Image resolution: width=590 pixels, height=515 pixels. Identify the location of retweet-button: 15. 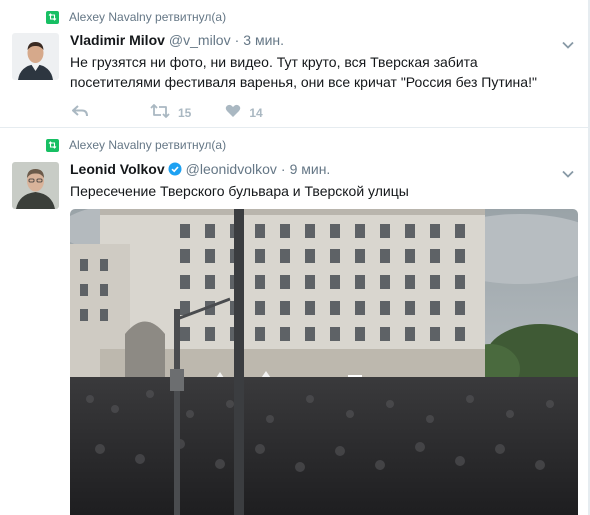
(170, 112).